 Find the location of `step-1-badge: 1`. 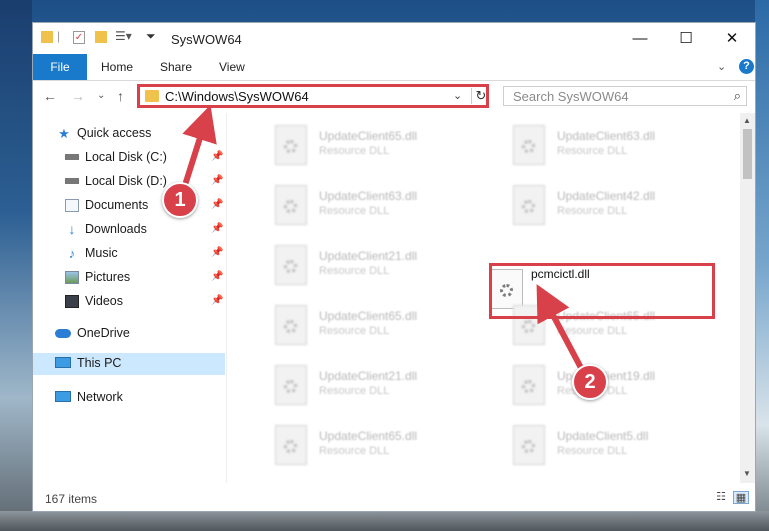

step-1-badge: 1 is located at coordinates (180, 200).